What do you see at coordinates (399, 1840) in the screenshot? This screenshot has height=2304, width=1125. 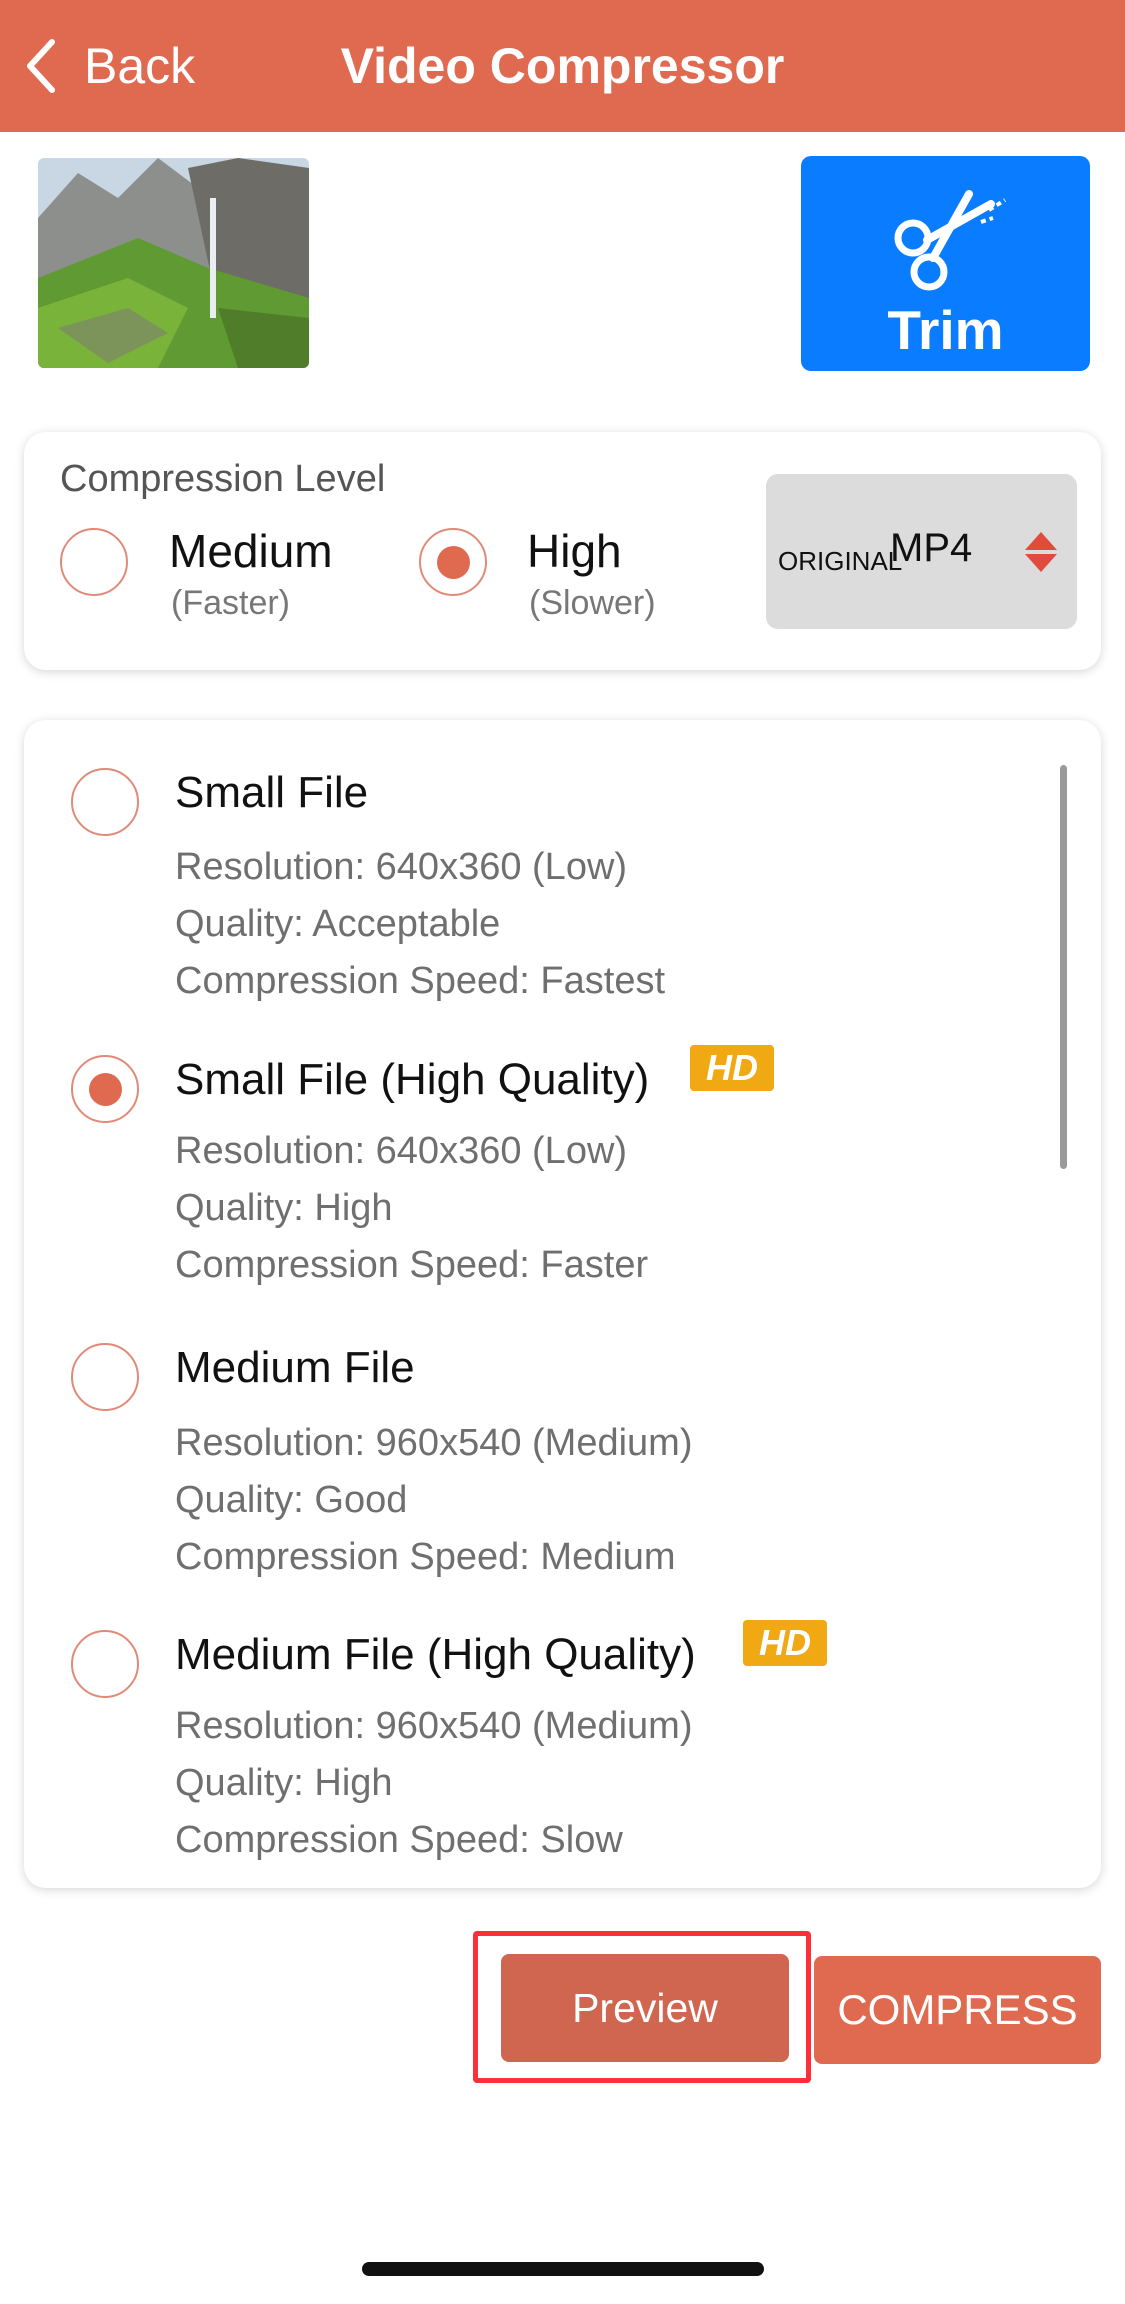 I see `preset-speed: Compression Speed: Slow` at bounding box center [399, 1840].